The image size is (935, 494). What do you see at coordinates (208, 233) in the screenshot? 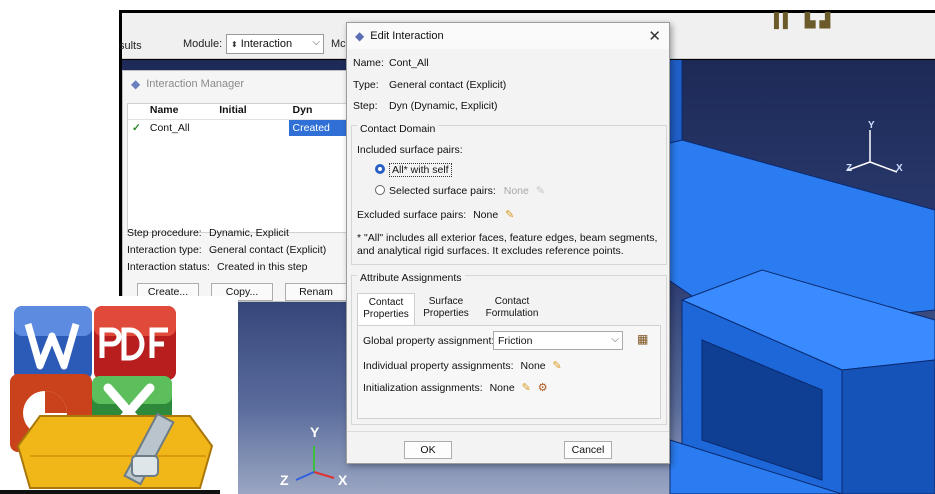
I see `step-procedure-info: Step procedure: Dynamic, Explicit` at bounding box center [208, 233].